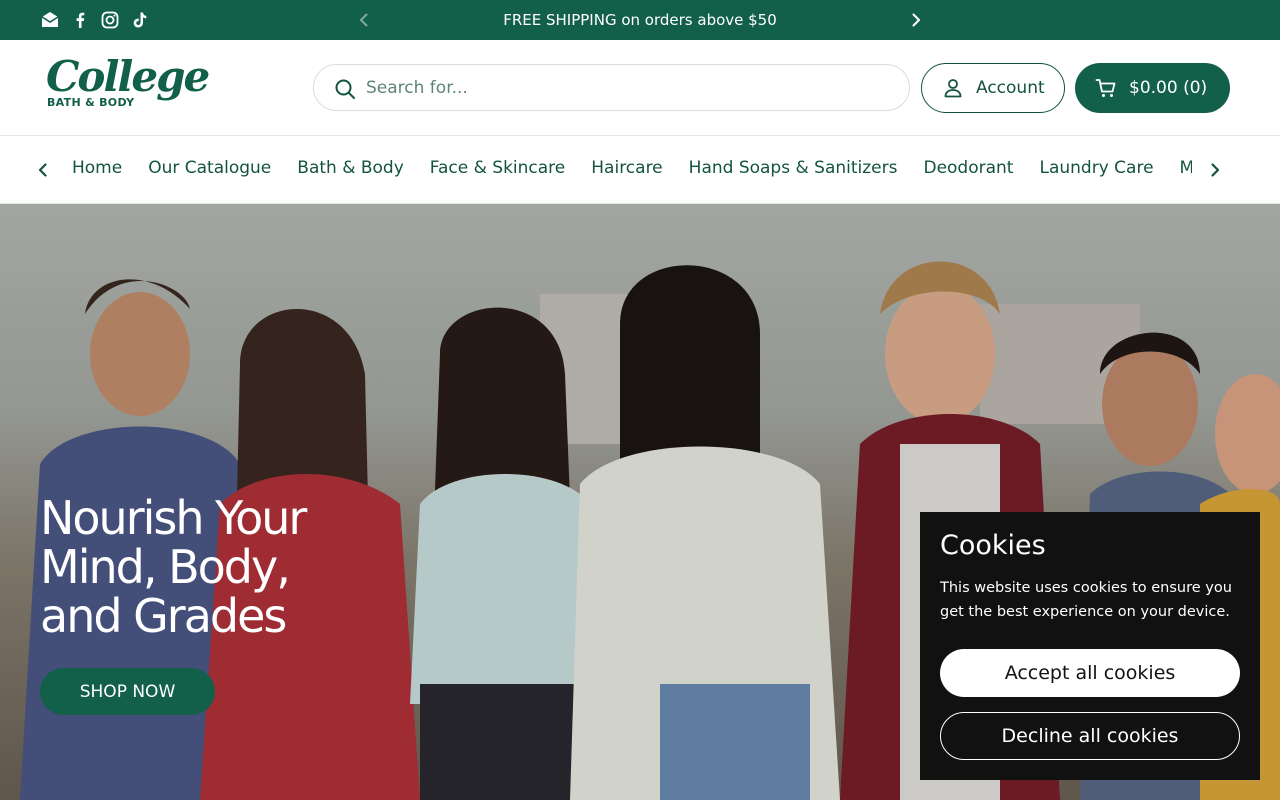 The height and width of the screenshot is (800, 1280). I want to click on email-icon, so click(50, 20).